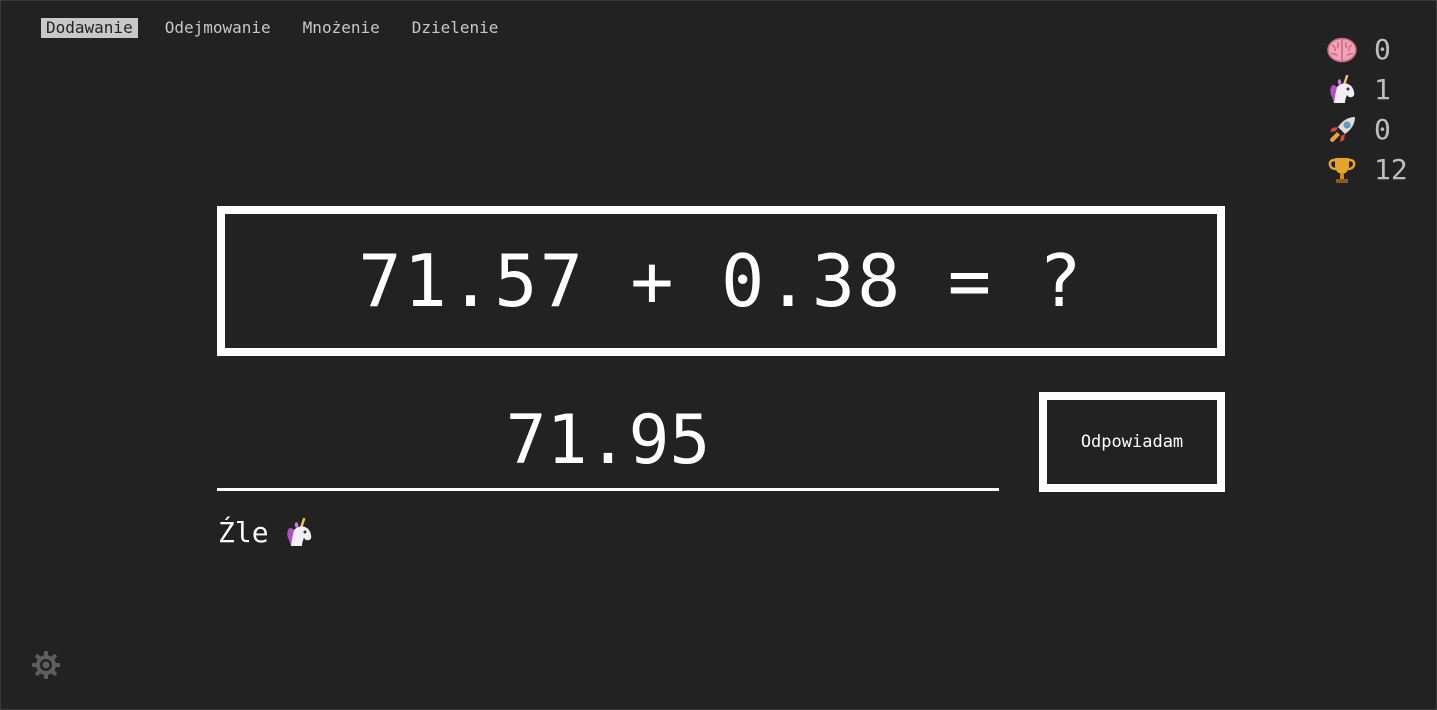 Image resolution: width=1437 pixels, height=710 pixels. I want to click on trophy-icon, so click(1342, 170).